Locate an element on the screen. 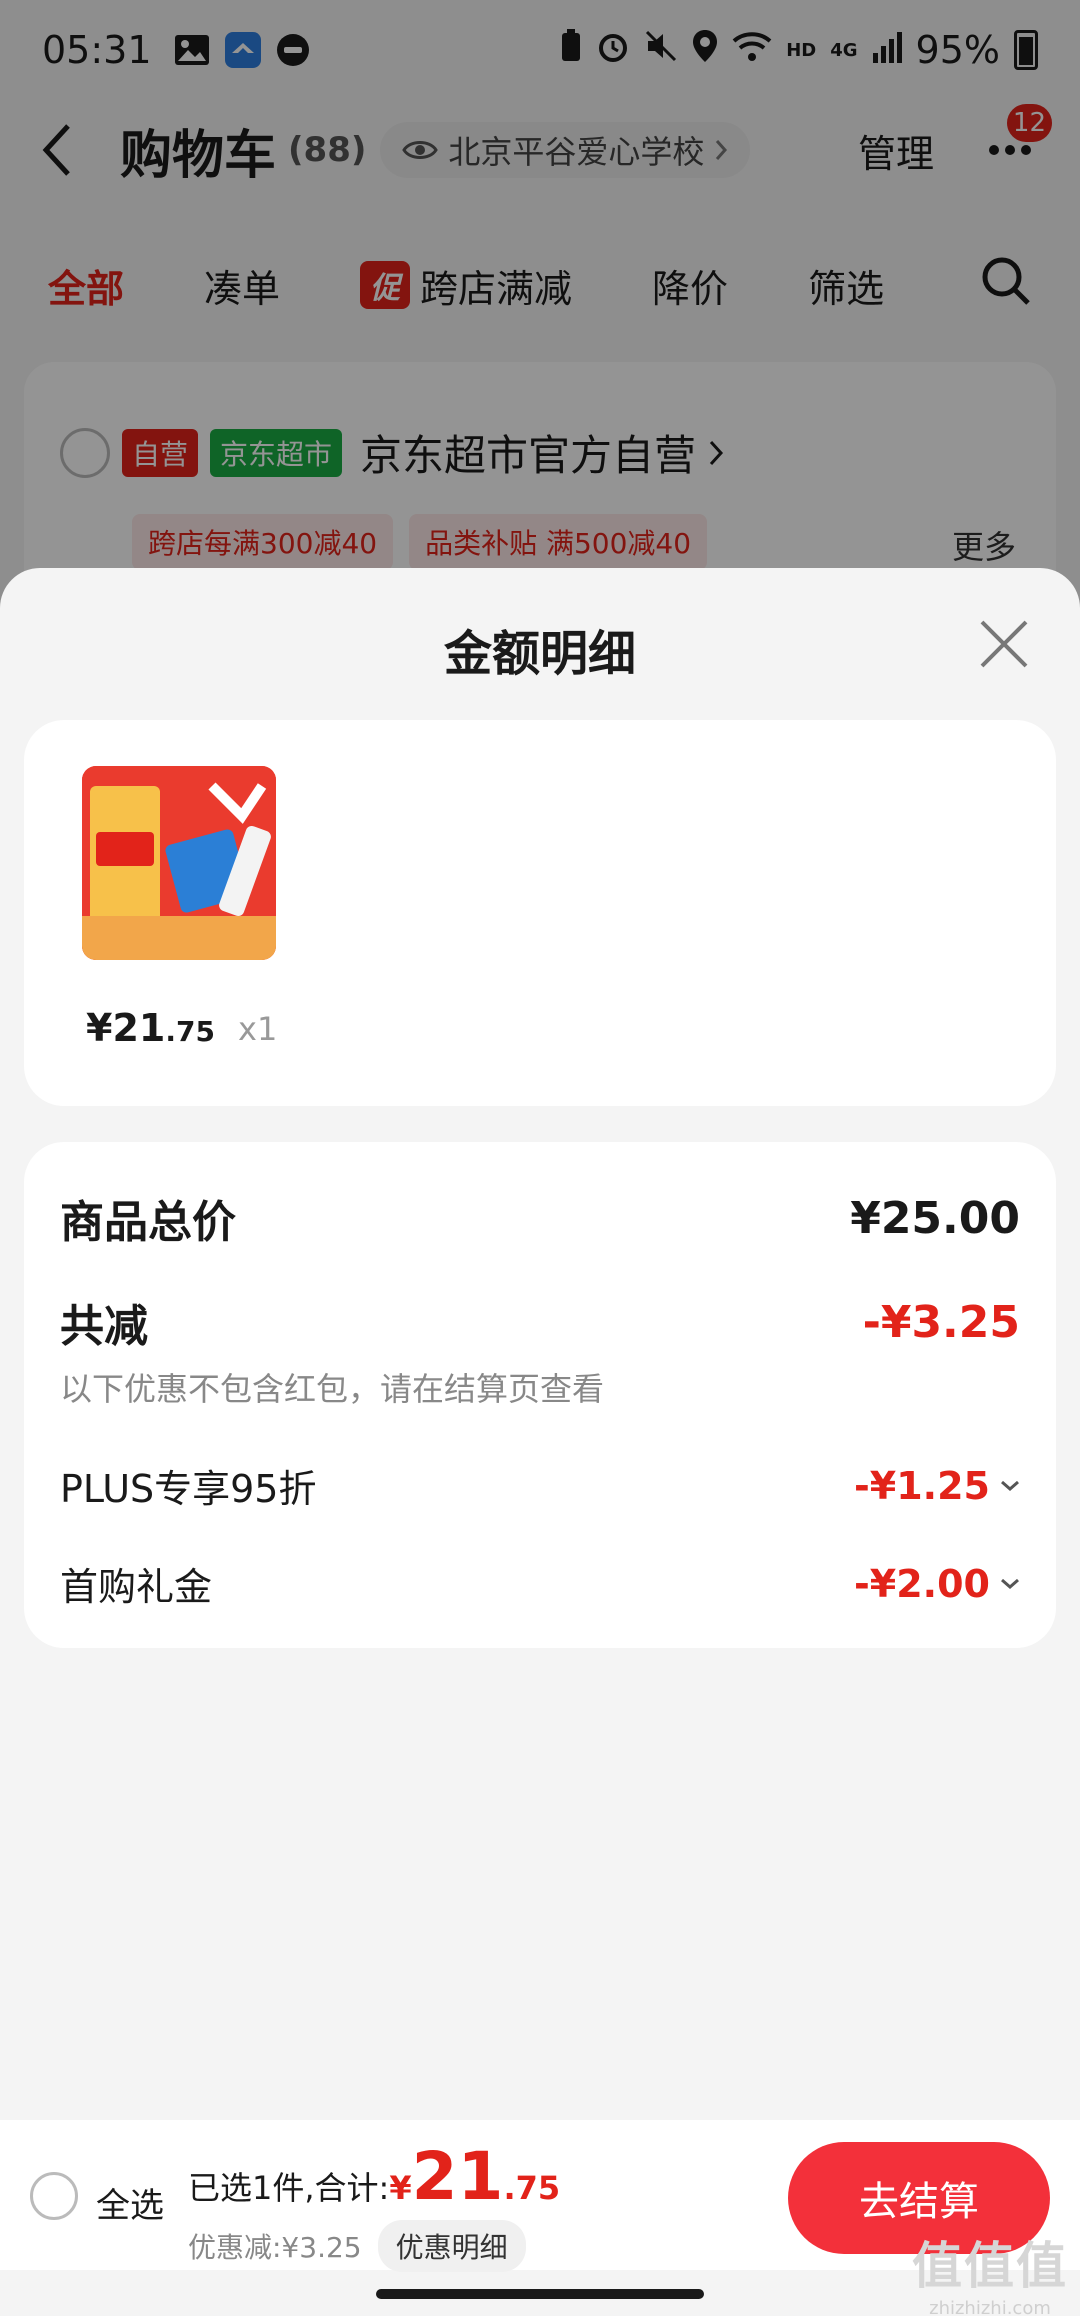  total-summary: 已选1件,合计: ¥21.75 is located at coordinates (374, 2176).